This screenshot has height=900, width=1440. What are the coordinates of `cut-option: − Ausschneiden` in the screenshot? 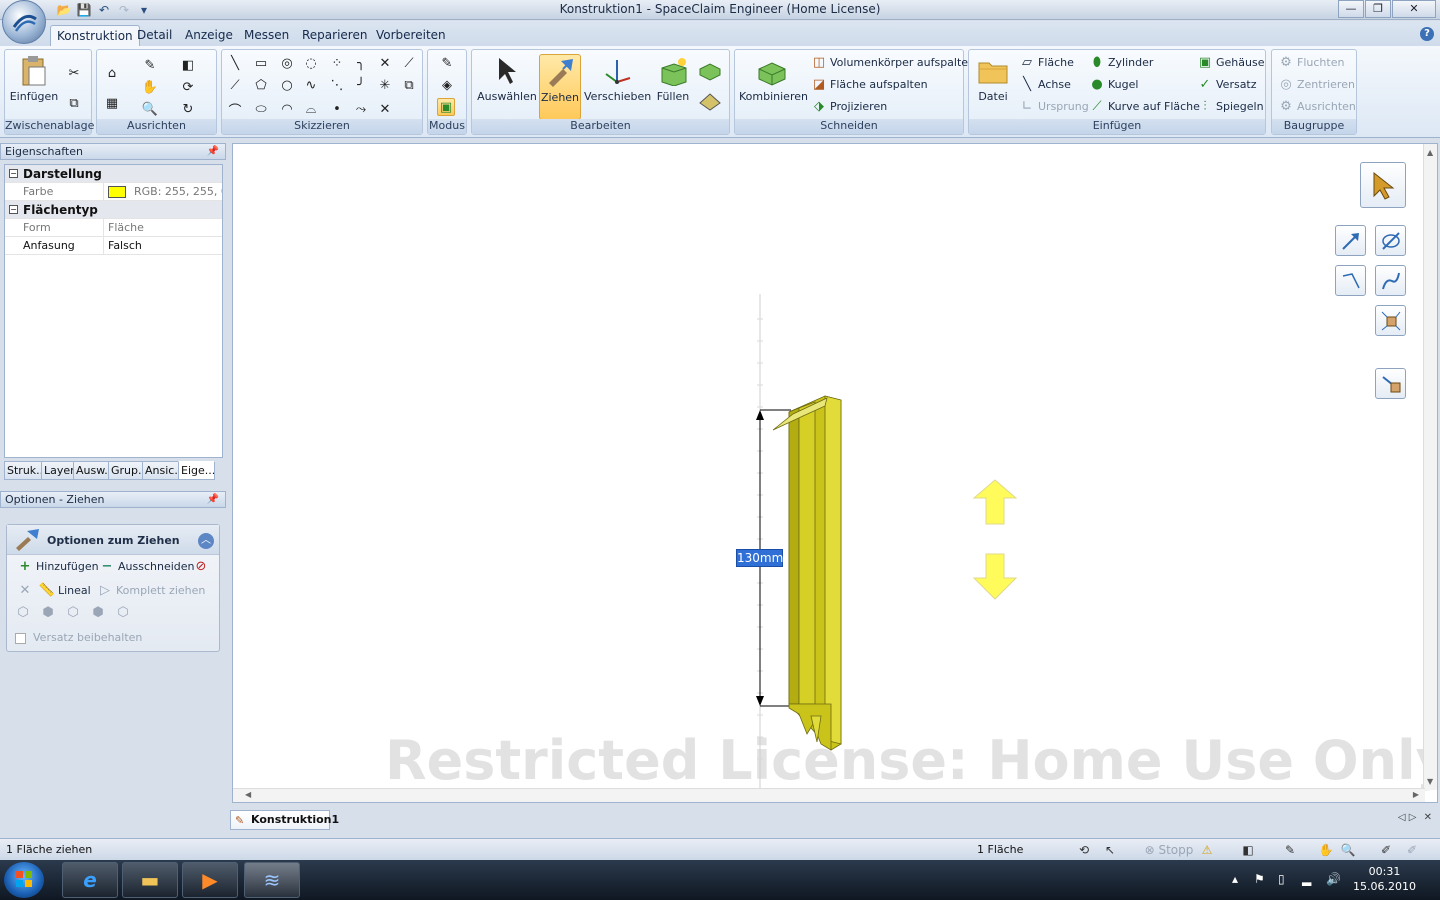 It's located at (147, 567).